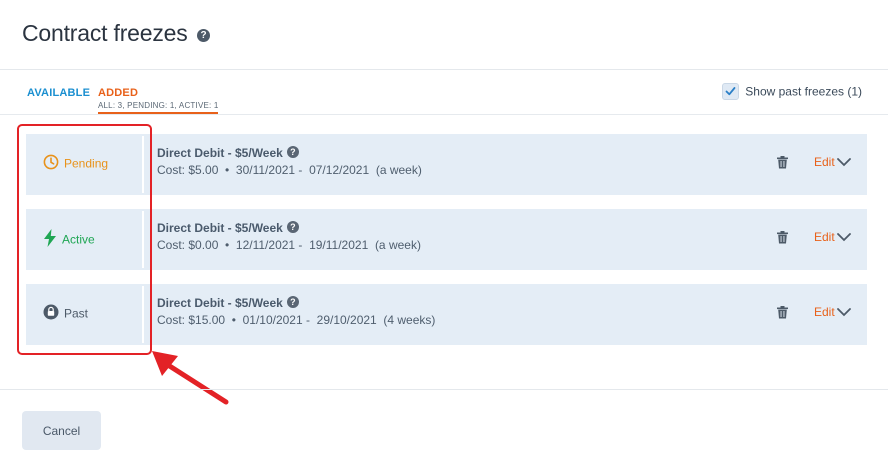  I want to click on show-past-freezes-label: Show past freezes (1), so click(803, 91).